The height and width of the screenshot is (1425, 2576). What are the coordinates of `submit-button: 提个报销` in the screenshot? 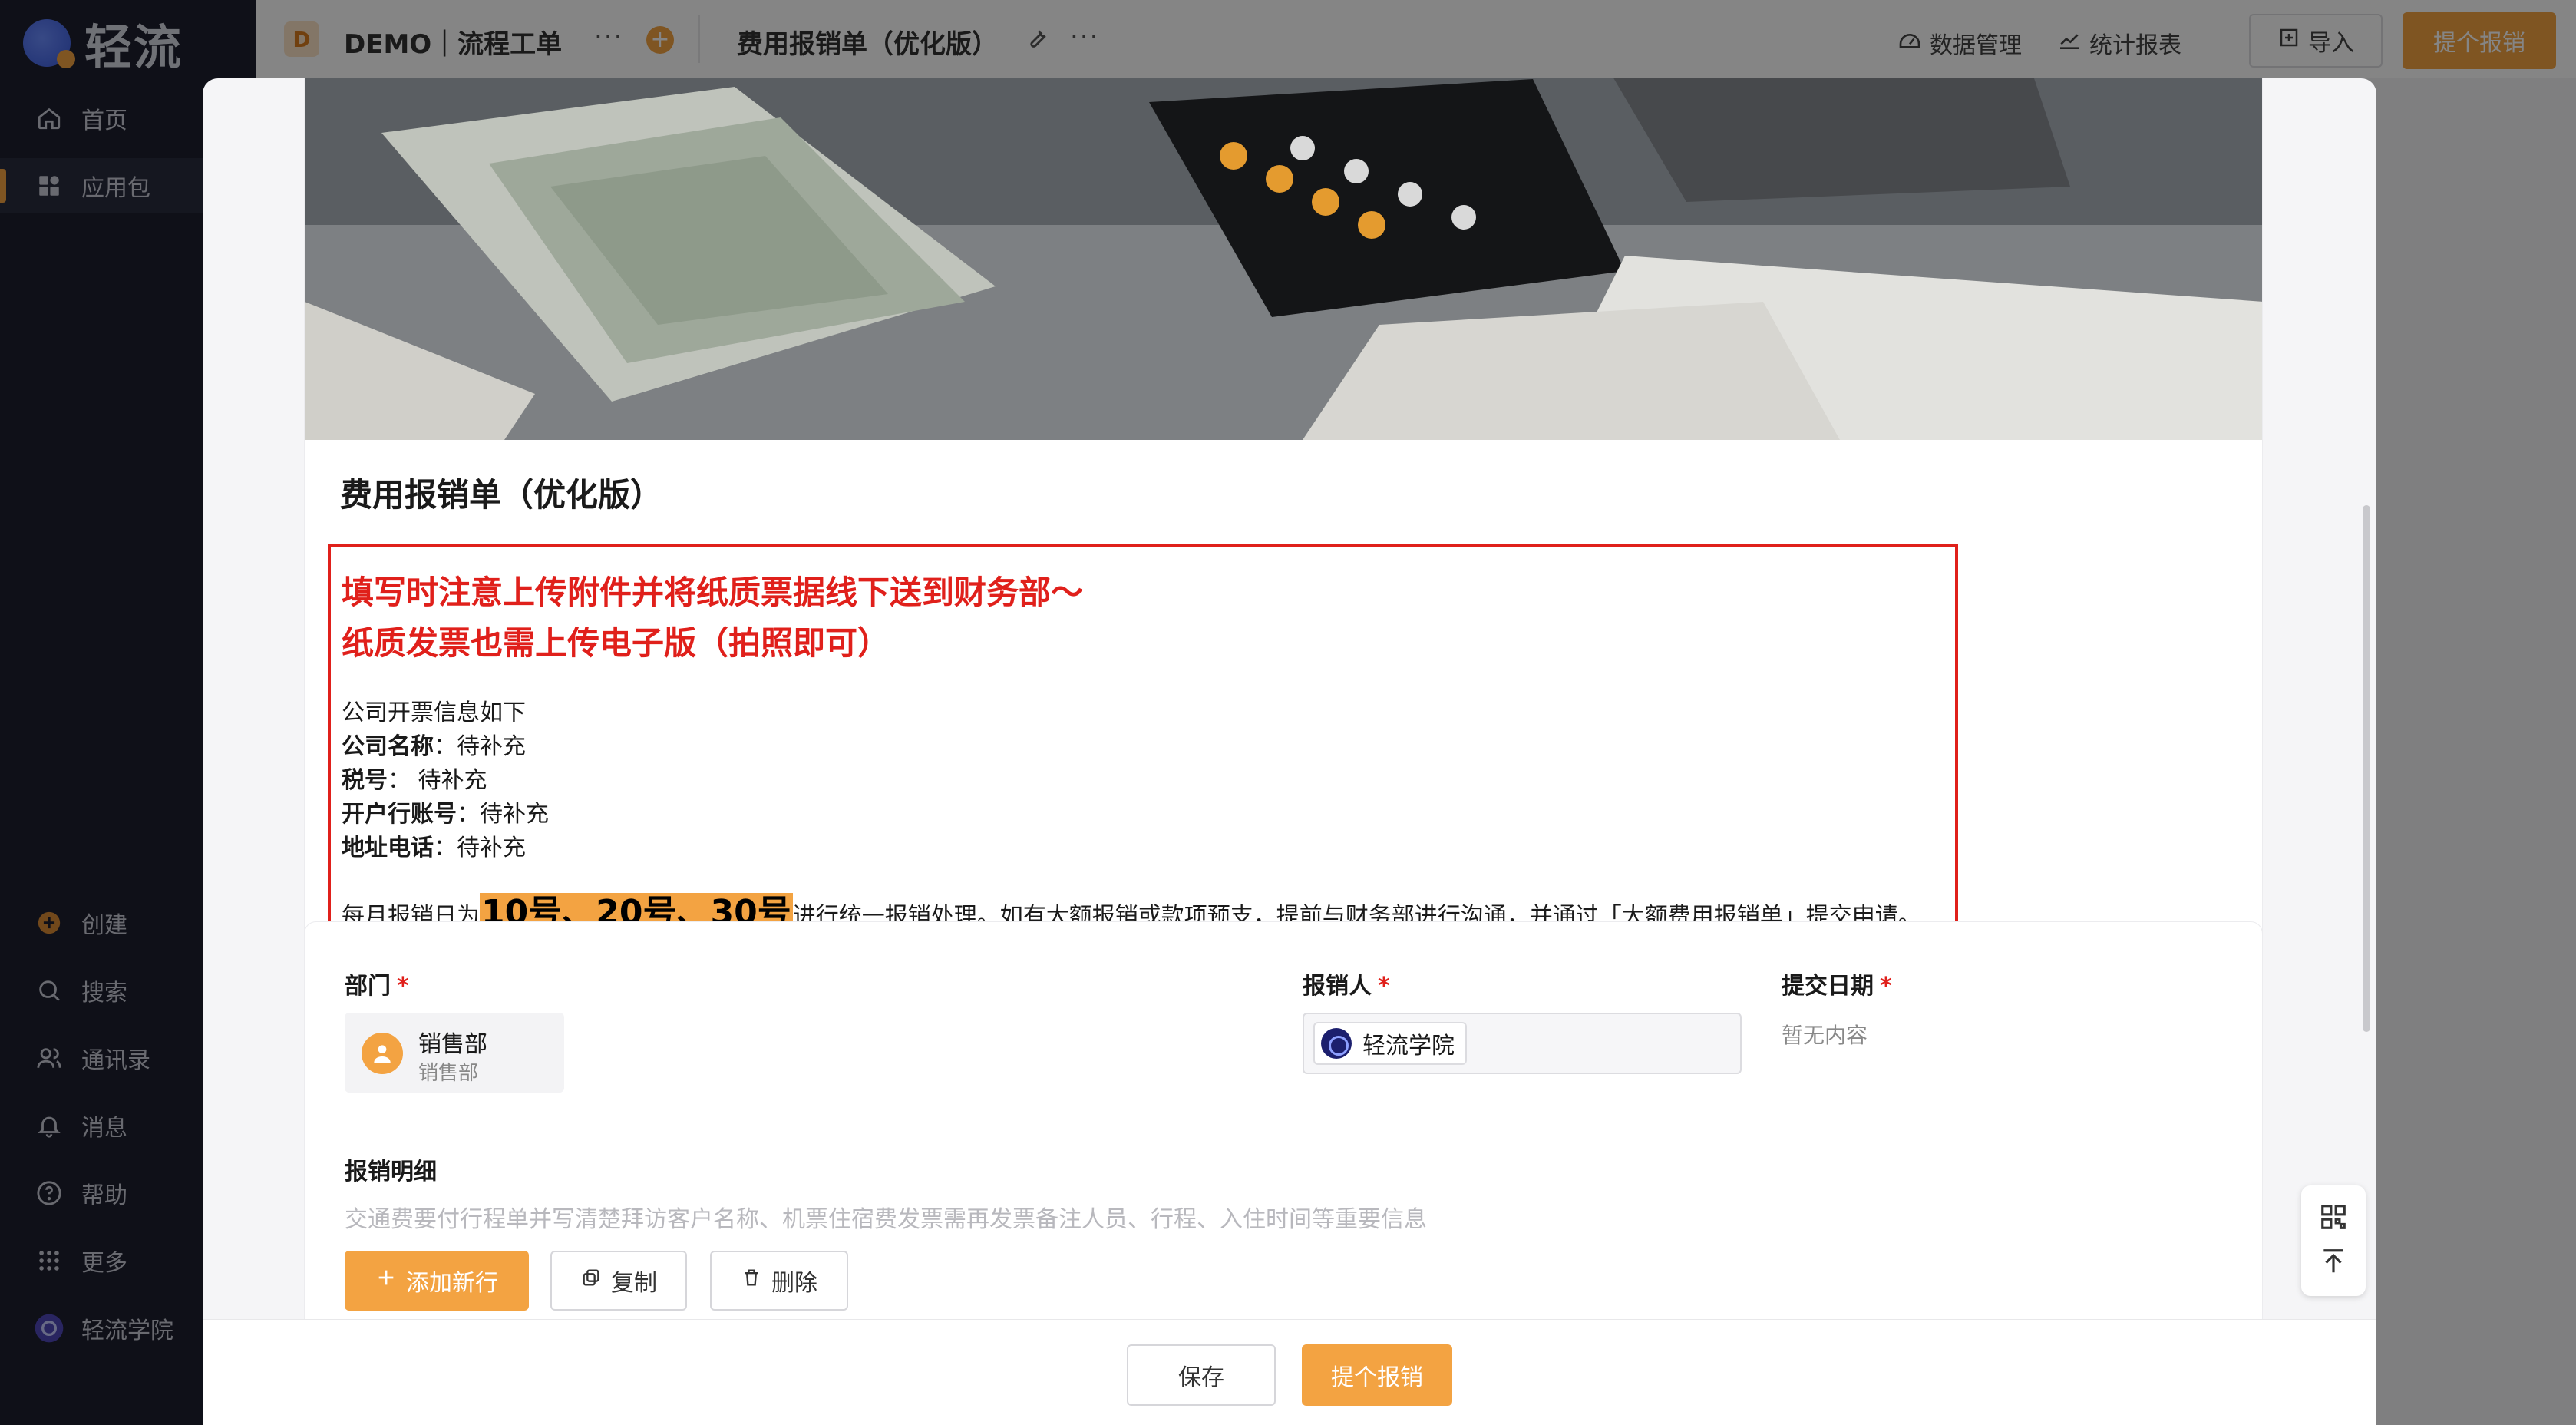 It's located at (1377, 1375).